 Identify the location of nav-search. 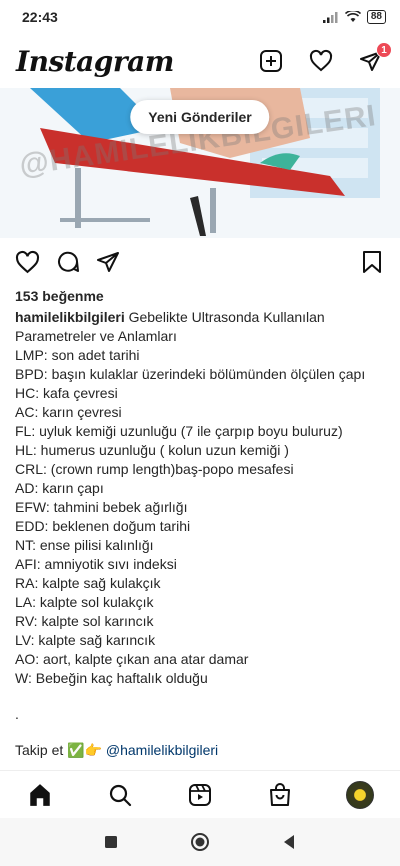
(120, 795).